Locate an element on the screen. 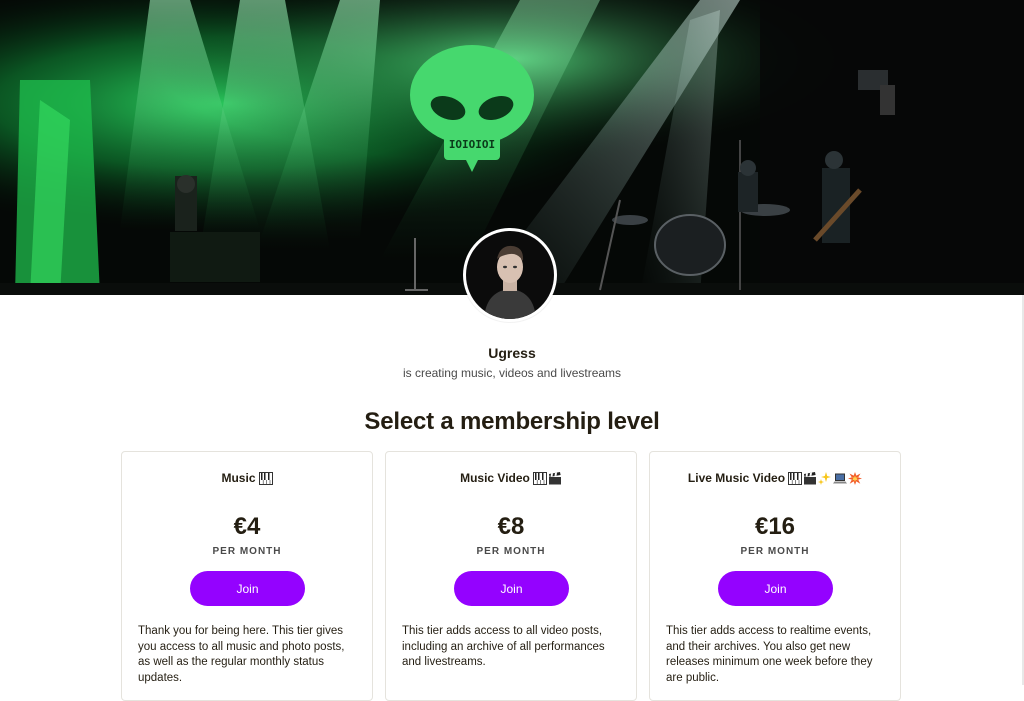 The height and width of the screenshot is (701, 1024). creator-avatar is located at coordinates (510, 275).